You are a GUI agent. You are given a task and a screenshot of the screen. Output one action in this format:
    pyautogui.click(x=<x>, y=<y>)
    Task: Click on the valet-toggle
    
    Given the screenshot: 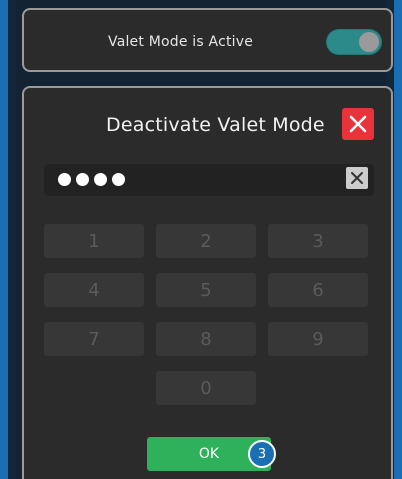 What is the action you would take?
    pyautogui.click(x=354, y=42)
    